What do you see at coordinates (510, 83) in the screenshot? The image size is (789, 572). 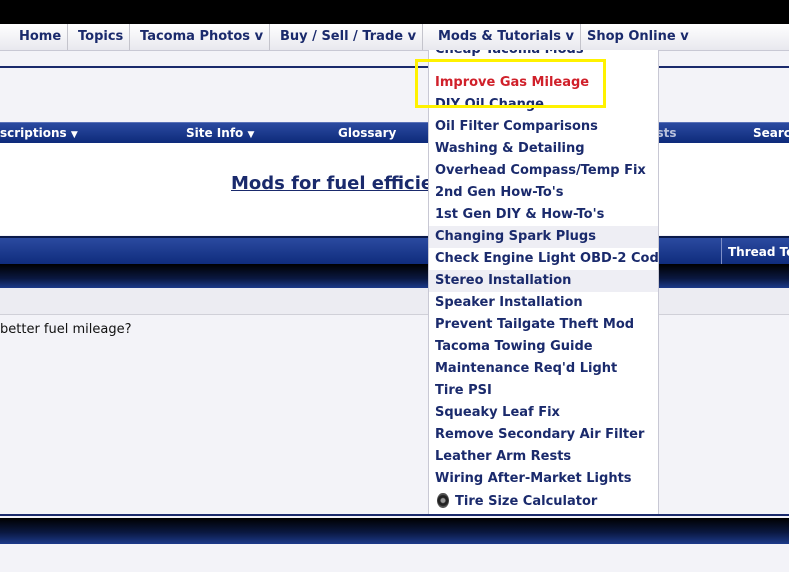 I see `highlight-callout-box` at bounding box center [510, 83].